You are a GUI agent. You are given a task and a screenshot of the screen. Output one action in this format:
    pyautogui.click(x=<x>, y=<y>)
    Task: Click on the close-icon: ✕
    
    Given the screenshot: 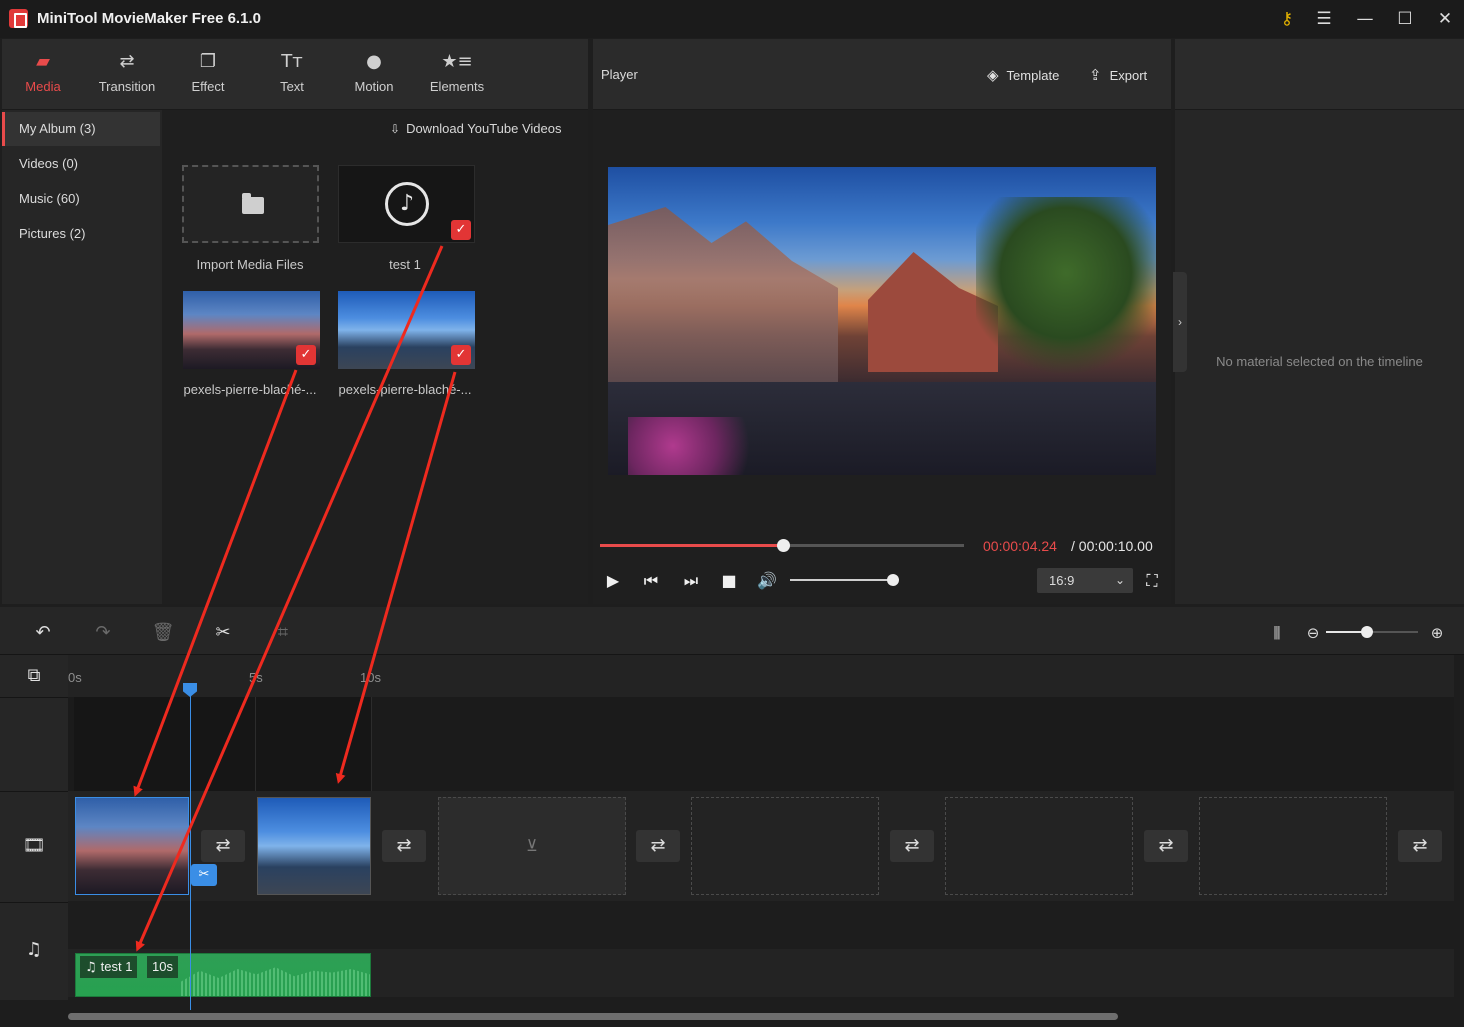 What is the action you would take?
    pyautogui.click(x=1445, y=19)
    